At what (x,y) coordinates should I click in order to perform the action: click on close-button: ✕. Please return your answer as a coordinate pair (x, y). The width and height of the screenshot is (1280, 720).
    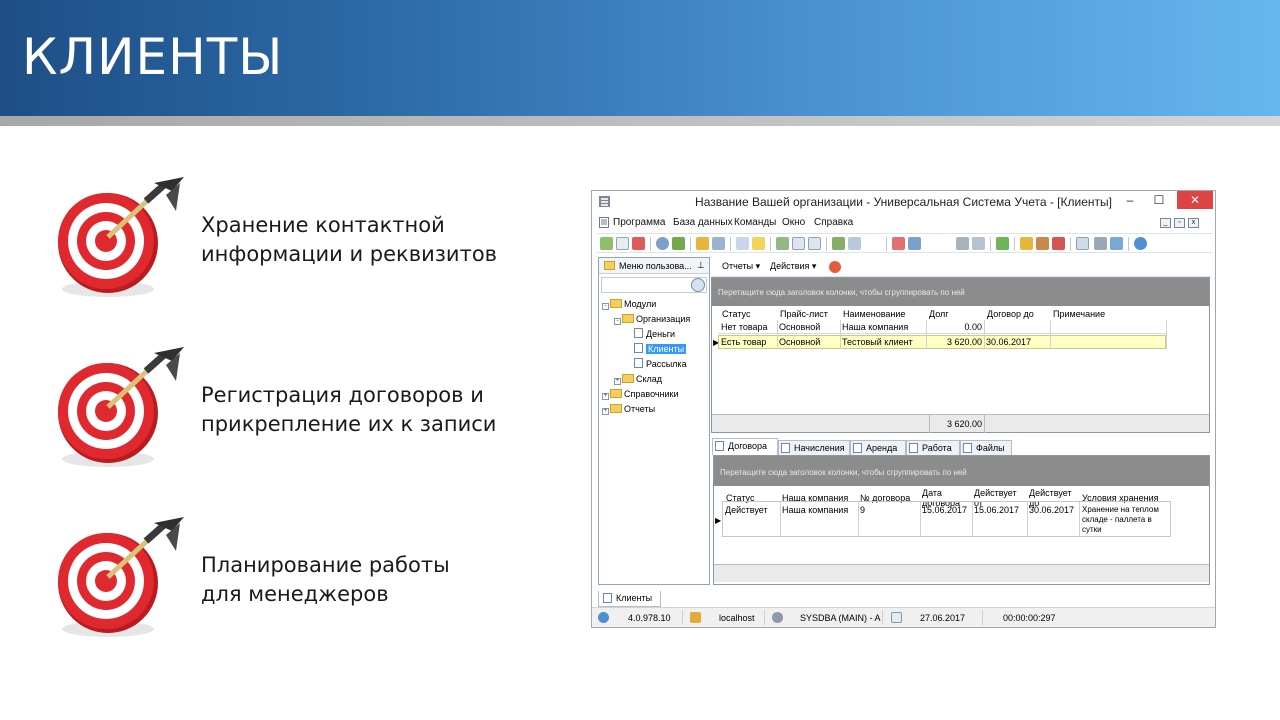
    Looking at the image, I should click on (1195, 200).